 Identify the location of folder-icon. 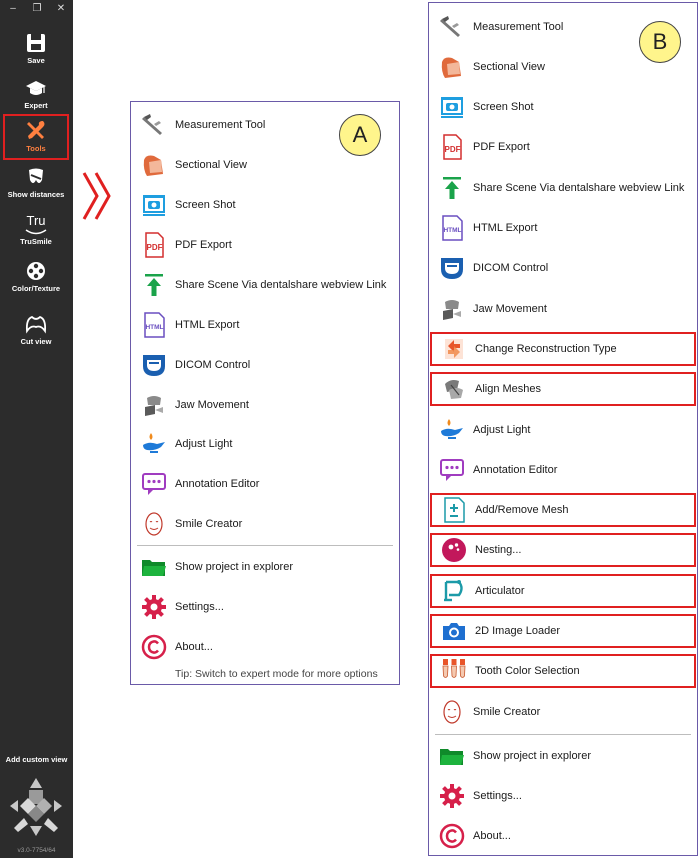
(154, 567).